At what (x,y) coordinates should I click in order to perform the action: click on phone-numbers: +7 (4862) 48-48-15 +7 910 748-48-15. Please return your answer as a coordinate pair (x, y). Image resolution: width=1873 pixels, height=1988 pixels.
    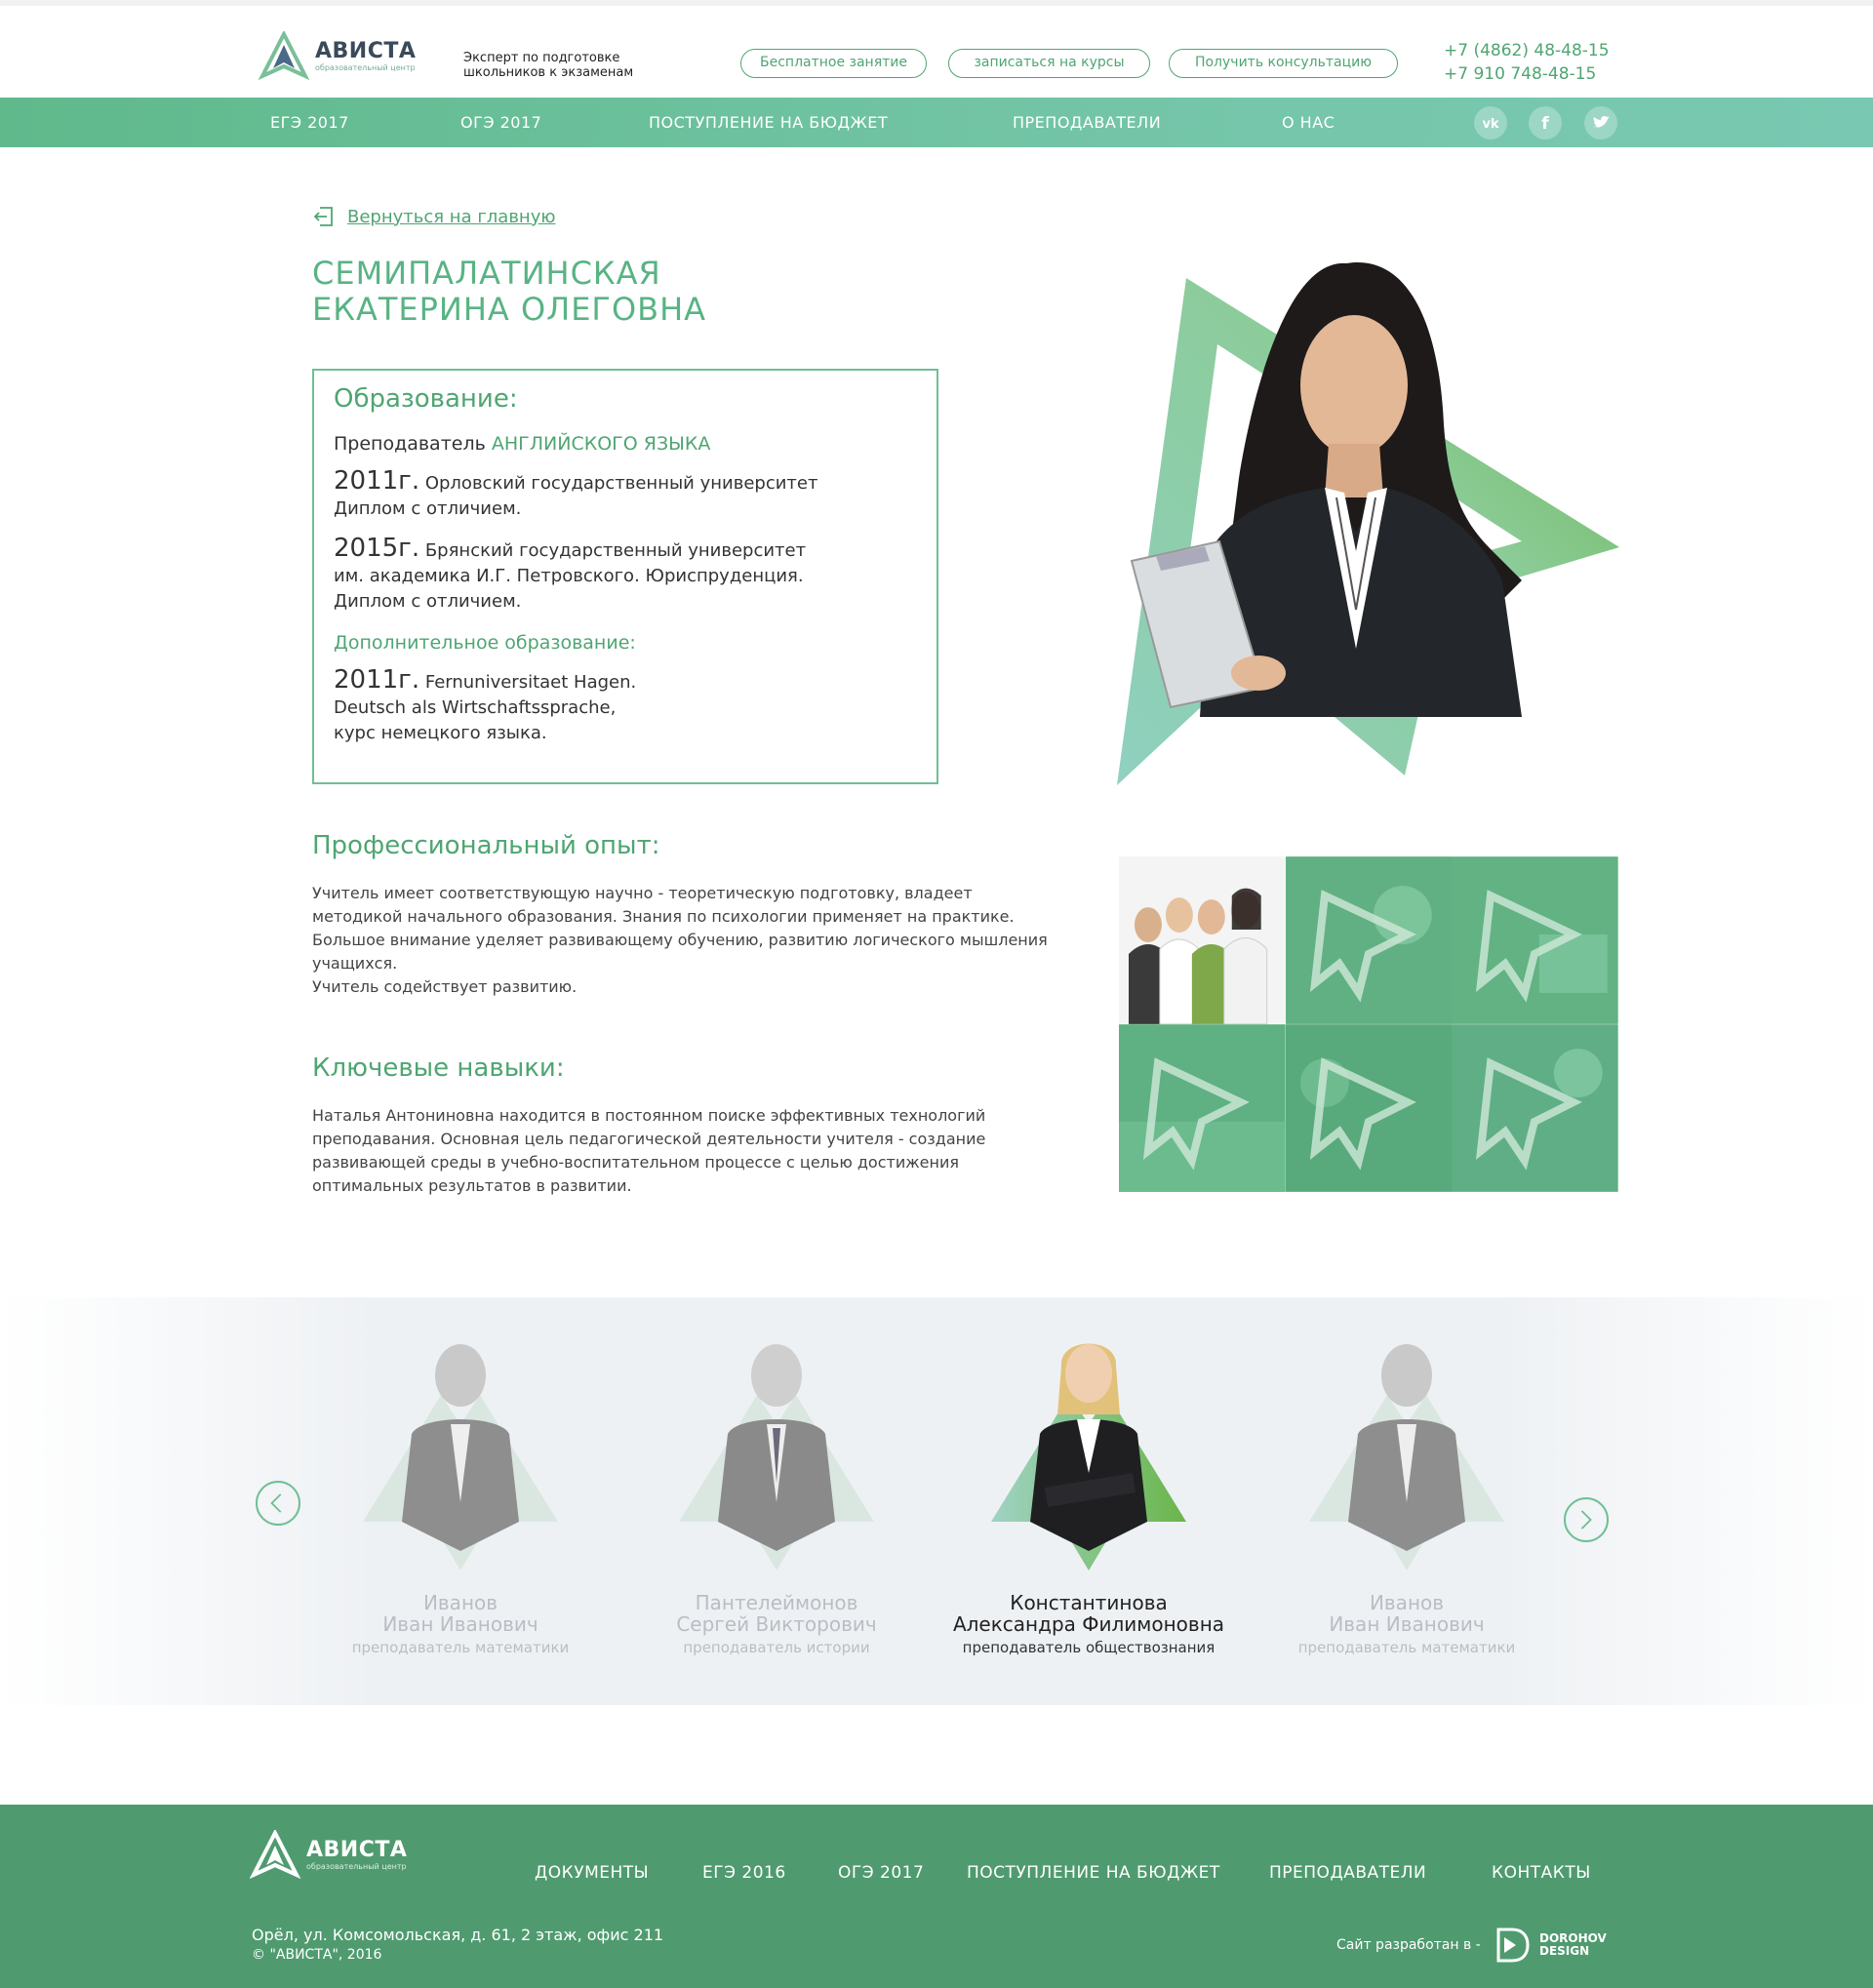
    Looking at the image, I should click on (1527, 63).